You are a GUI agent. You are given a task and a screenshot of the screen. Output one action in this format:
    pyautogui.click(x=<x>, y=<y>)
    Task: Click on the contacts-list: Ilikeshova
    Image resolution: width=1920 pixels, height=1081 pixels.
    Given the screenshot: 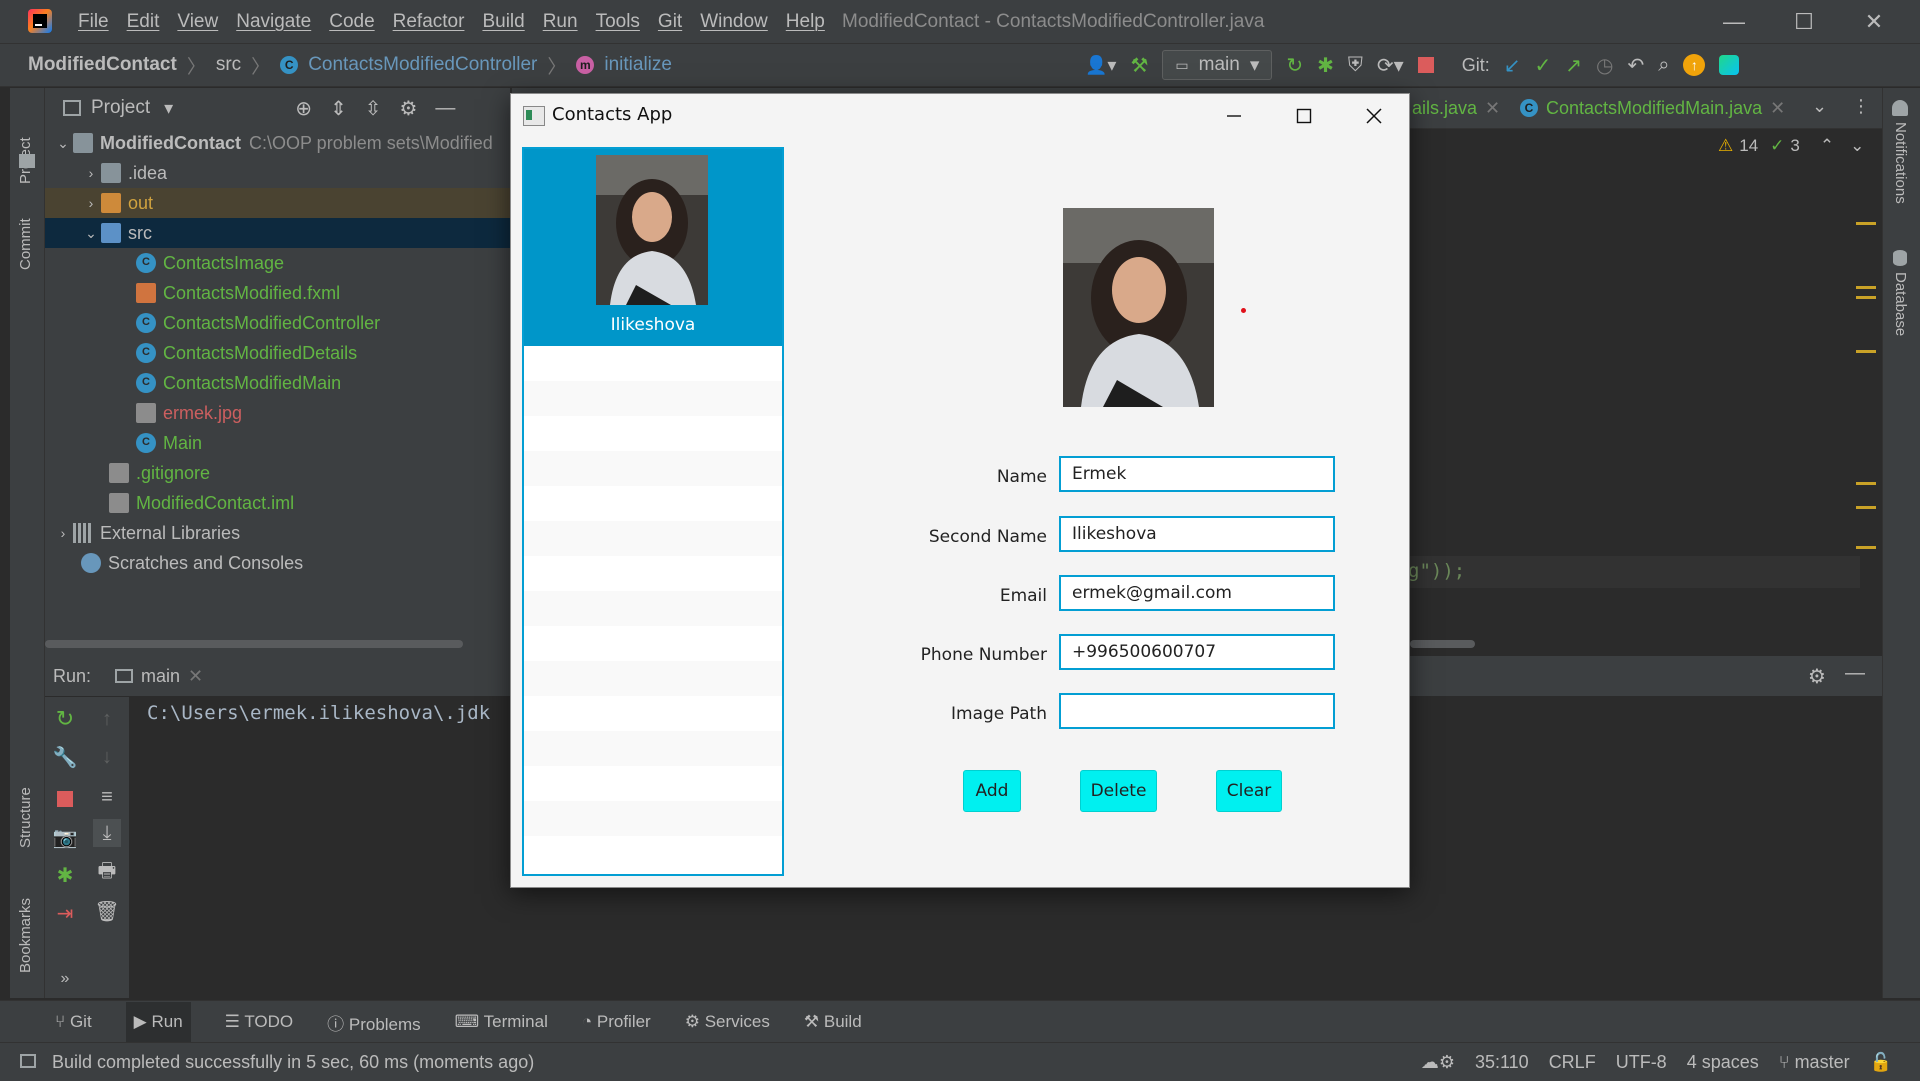 What is the action you would take?
    pyautogui.click(x=653, y=511)
    